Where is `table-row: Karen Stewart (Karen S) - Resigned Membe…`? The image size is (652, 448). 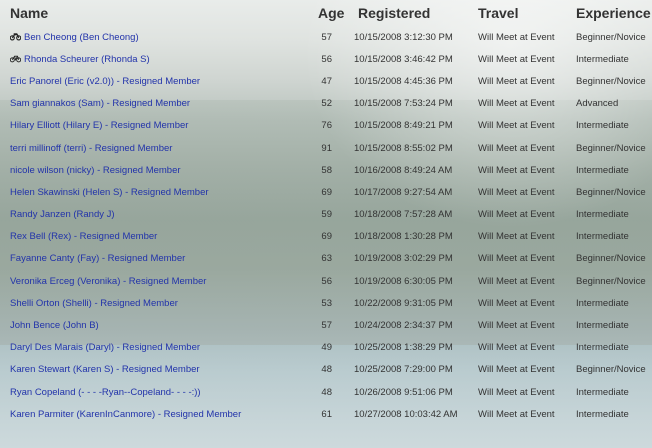
table-row: Karen Stewart (Karen S) - Resigned Membe… is located at coordinates (326, 370).